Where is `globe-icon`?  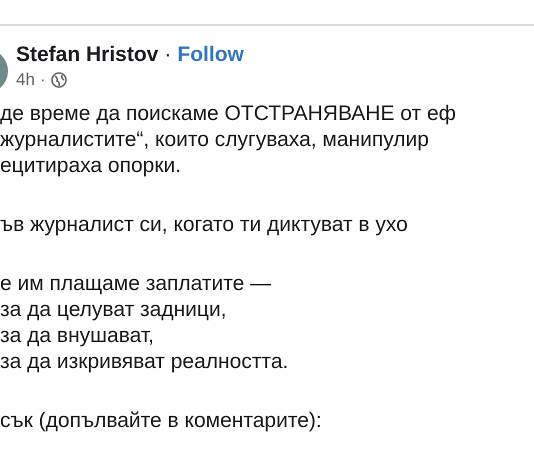 globe-icon is located at coordinates (58, 80).